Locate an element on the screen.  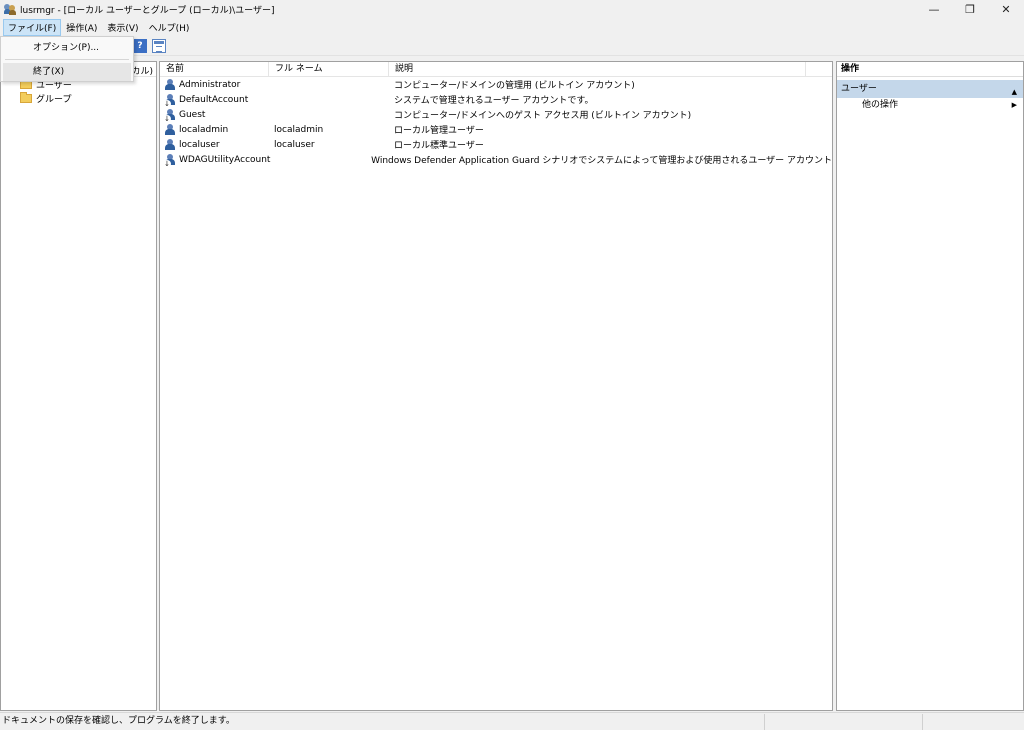
users-app-icon is located at coordinates (10, 9).